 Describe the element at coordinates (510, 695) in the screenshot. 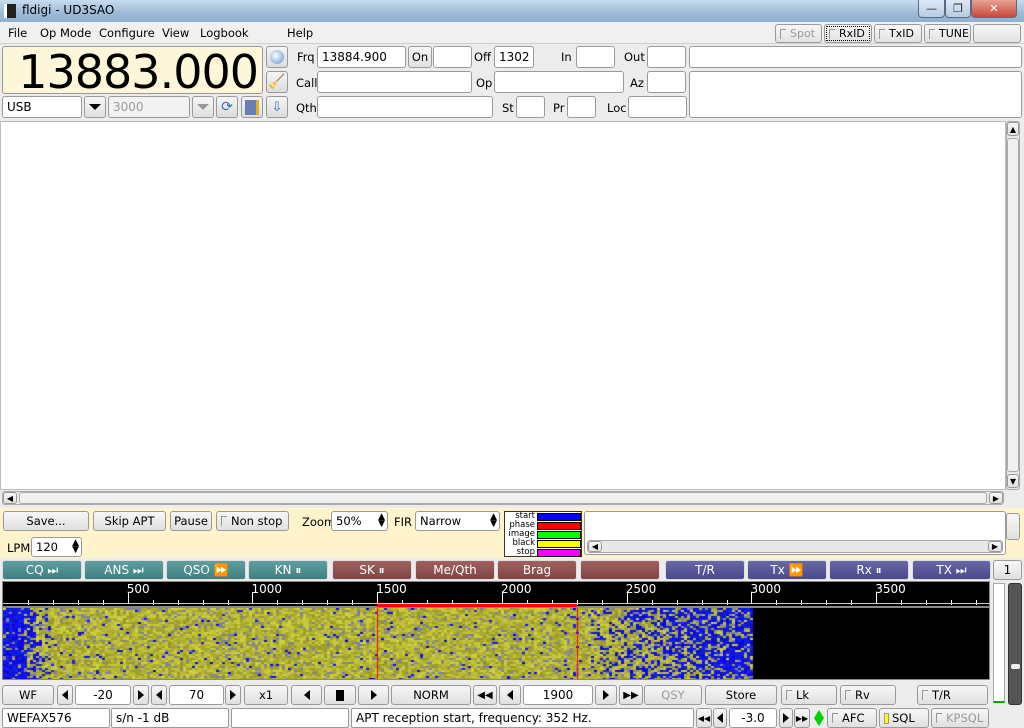

I see `carrier-decrement` at that location.